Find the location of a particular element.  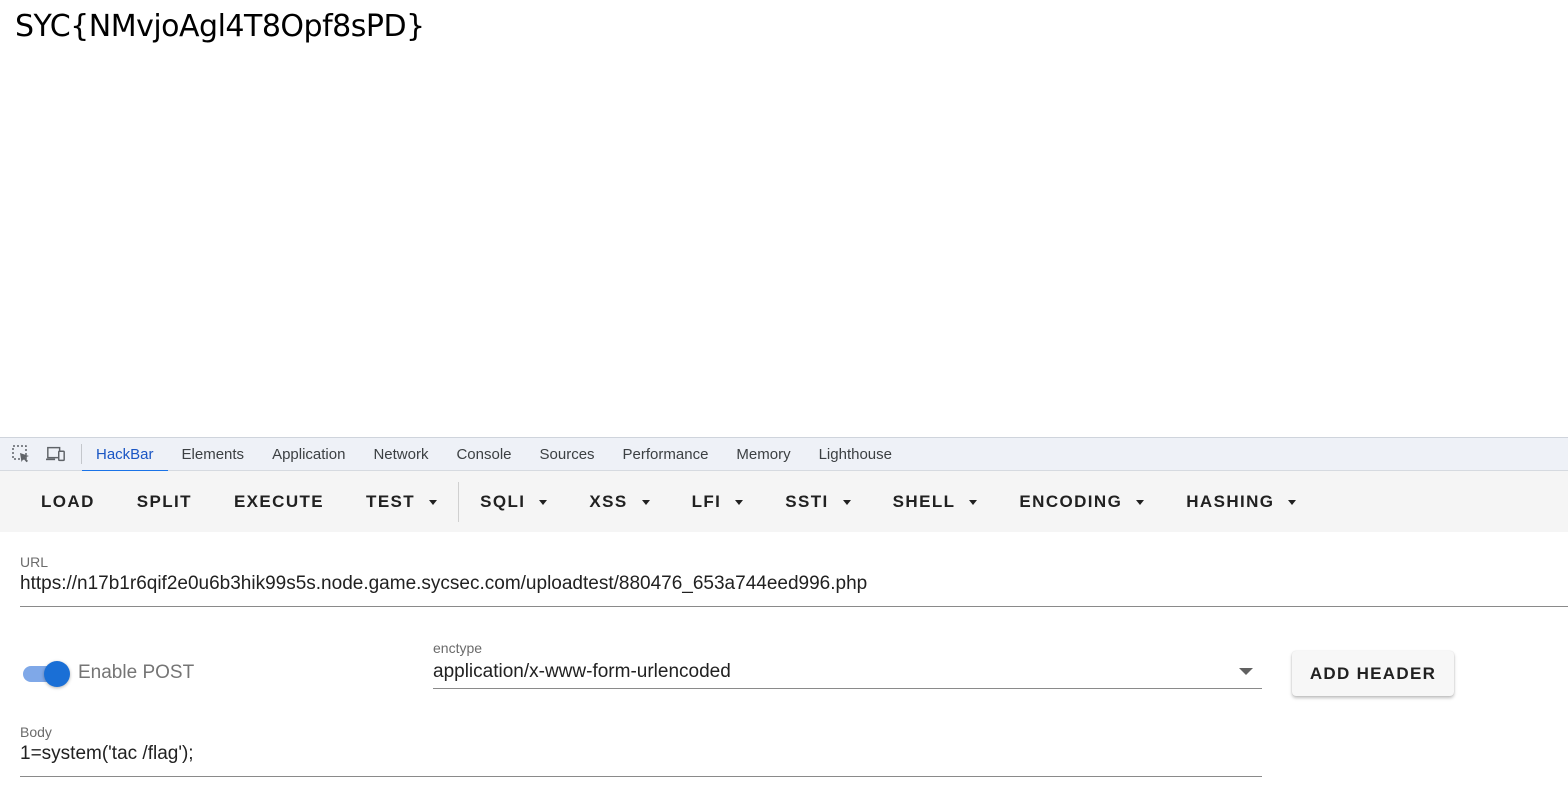

load-button: LOAD is located at coordinates (68, 502).